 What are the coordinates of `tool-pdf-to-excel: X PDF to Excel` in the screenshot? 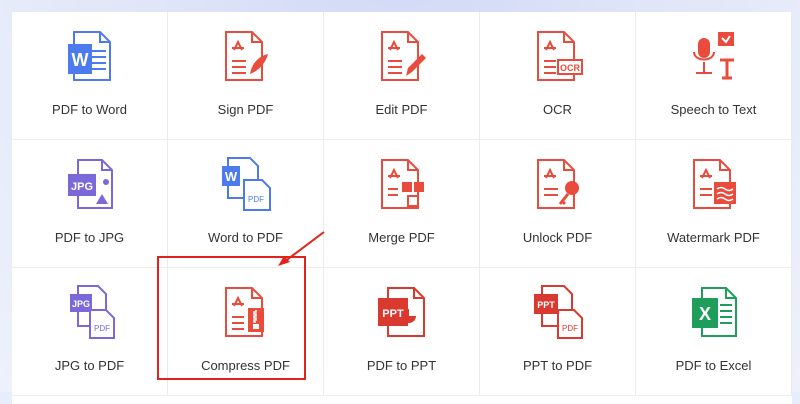 It's located at (714, 332).